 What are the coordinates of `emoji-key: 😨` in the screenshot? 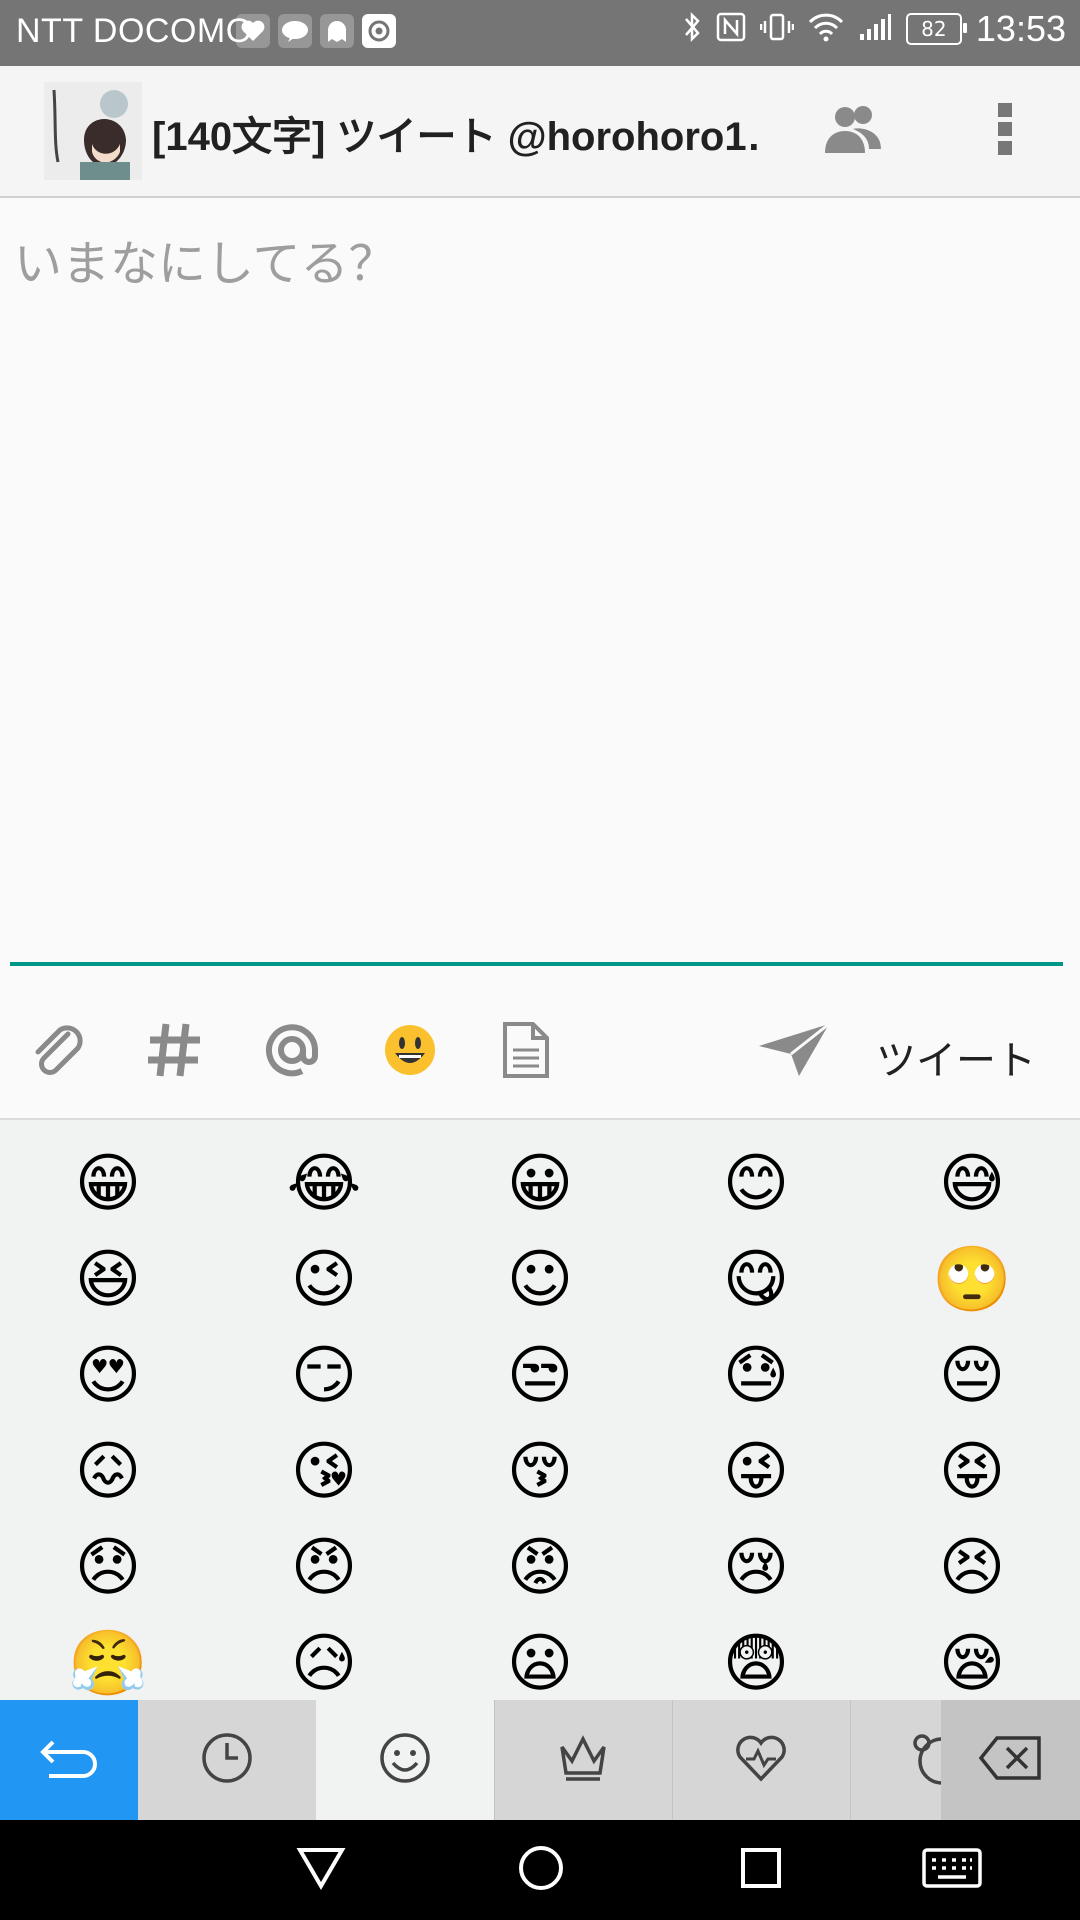 It's located at (756, 1658).